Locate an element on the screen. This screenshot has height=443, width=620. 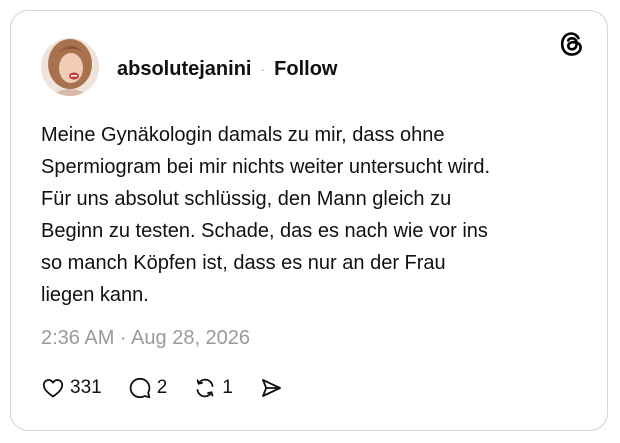
action-bar: 331 2 1 is located at coordinates (177, 388).